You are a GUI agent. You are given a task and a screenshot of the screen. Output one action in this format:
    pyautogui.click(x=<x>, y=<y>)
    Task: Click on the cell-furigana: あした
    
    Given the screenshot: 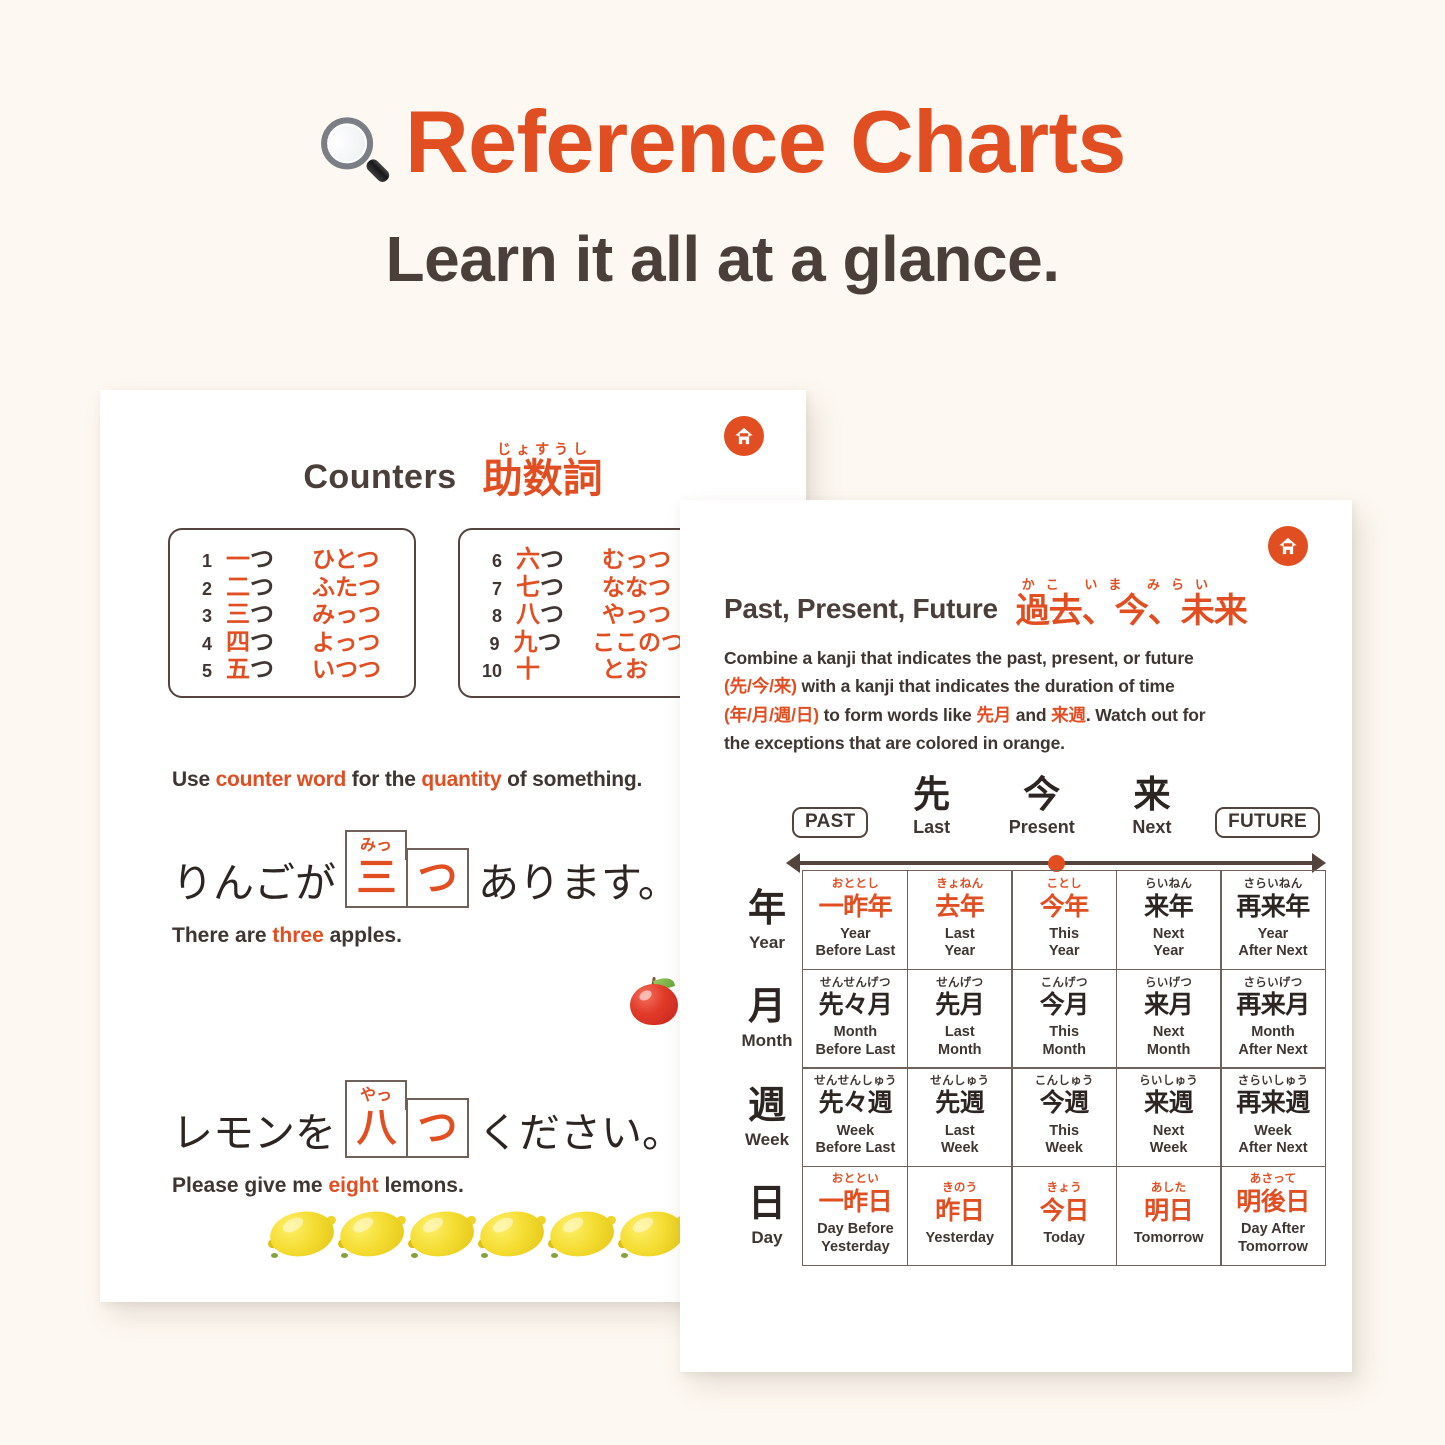 What is the action you would take?
    pyautogui.click(x=1168, y=1188)
    